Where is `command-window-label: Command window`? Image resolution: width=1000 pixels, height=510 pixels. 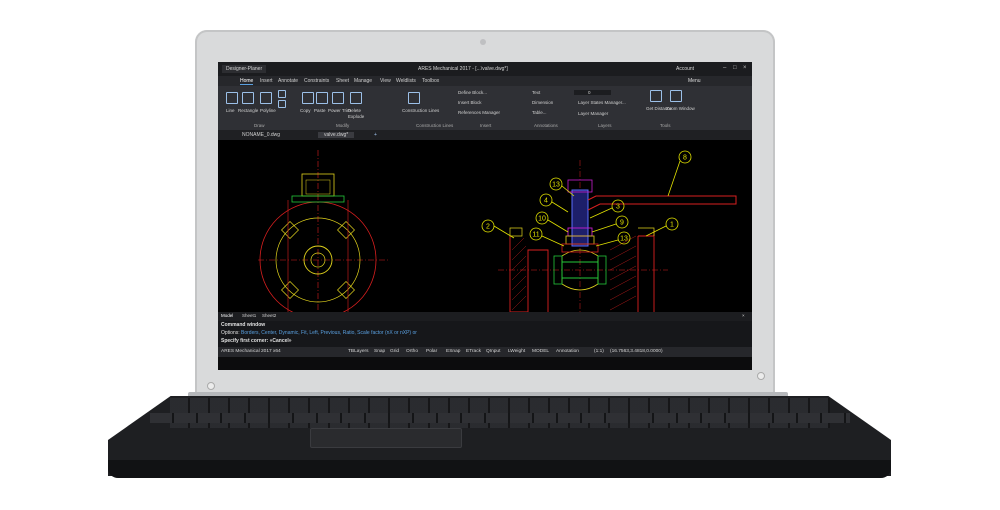
command-window-label: Command window is located at coordinates (243, 325).